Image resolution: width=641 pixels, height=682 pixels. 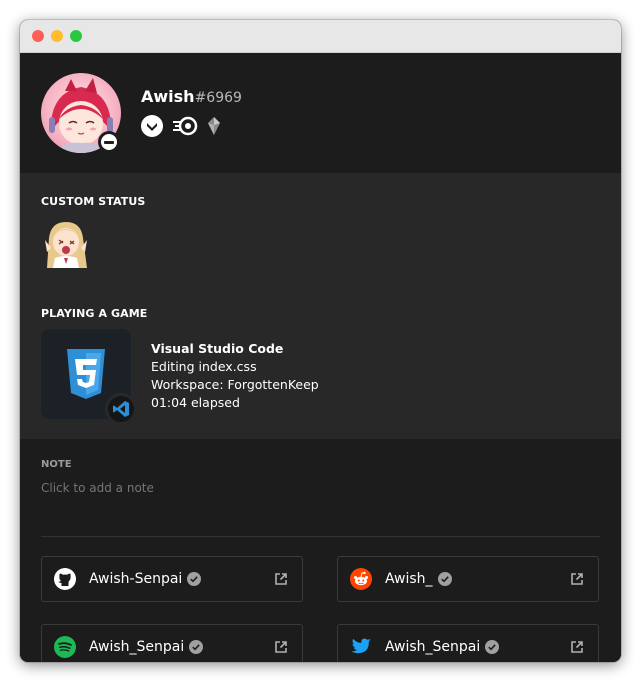 I want to click on spotify-icon, so click(x=65, y=647).